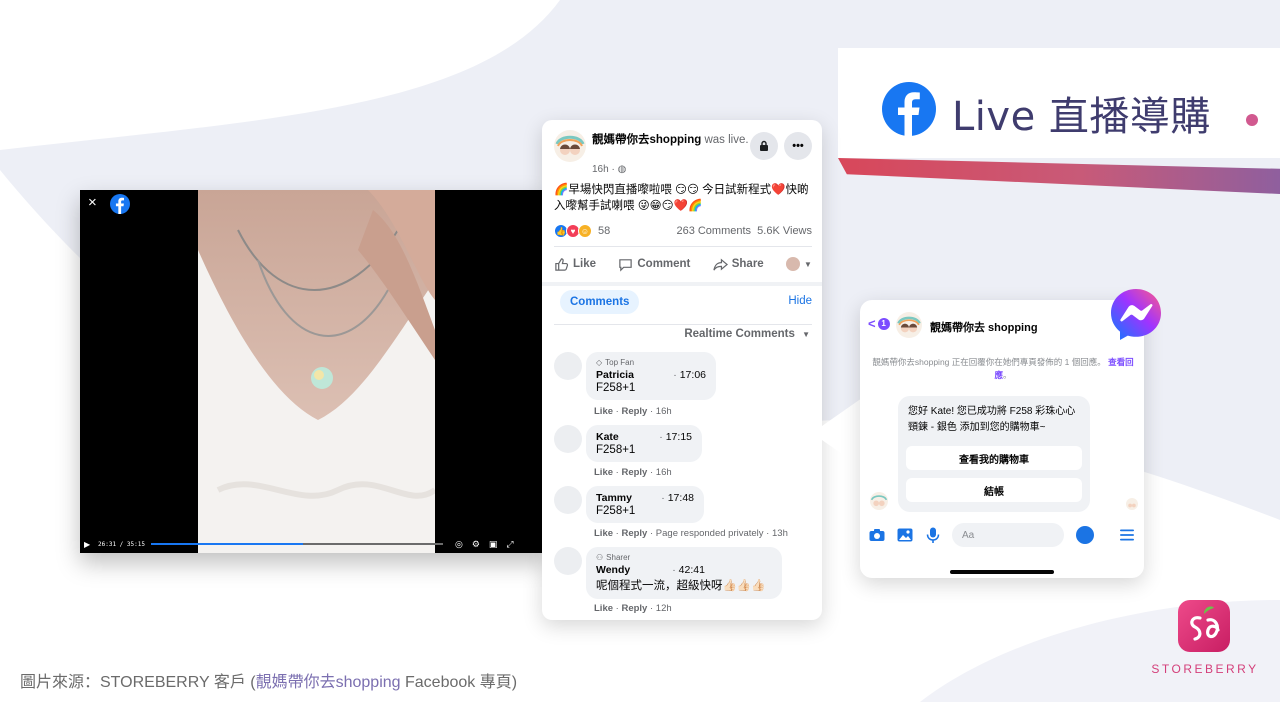 The height and width of the screenshot is (702, 1280). What do you see at coordinates (798, 146) in the screenshot?
I see `more-options-button: •••` at bounding box center [798, 146].